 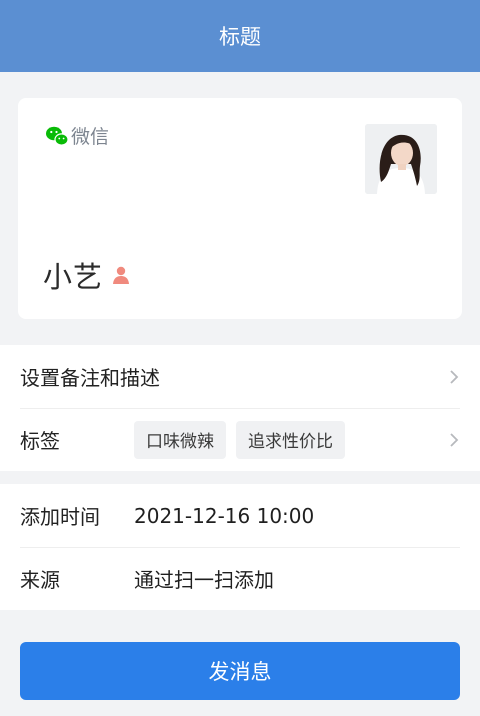 I want to click on added-time-label: 添加时间, so click(x=60, y=517).